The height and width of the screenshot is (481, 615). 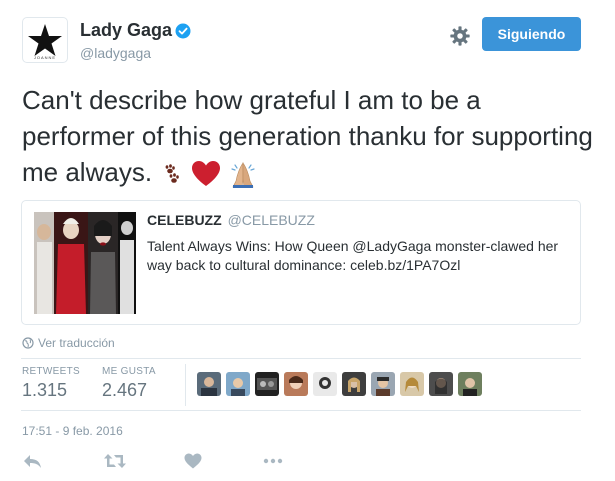 I want to click on user-name: Lady Gaga, so click(x=126, y=30).